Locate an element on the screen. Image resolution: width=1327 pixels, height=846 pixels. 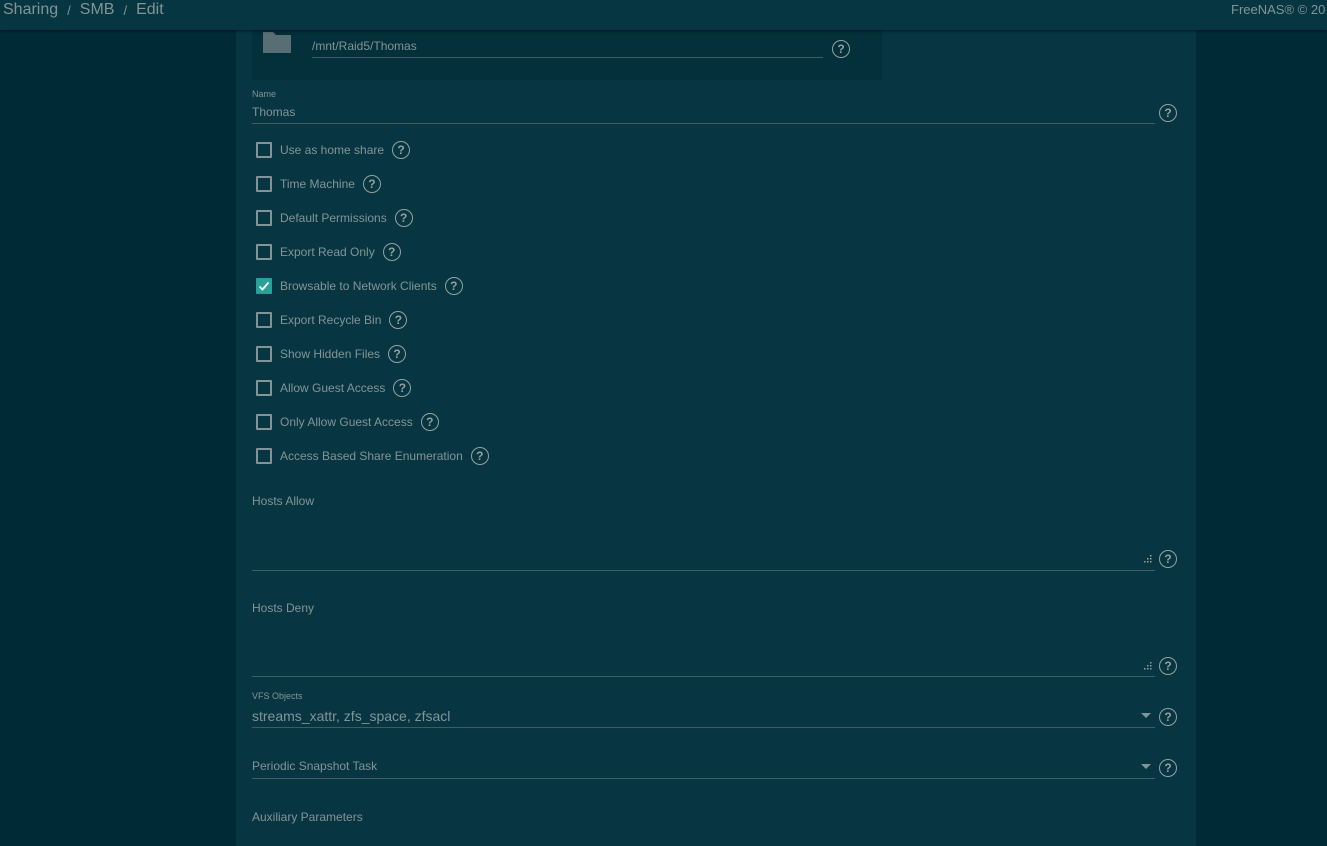
hosts-deny-underline is located at coordinates (703, 676).